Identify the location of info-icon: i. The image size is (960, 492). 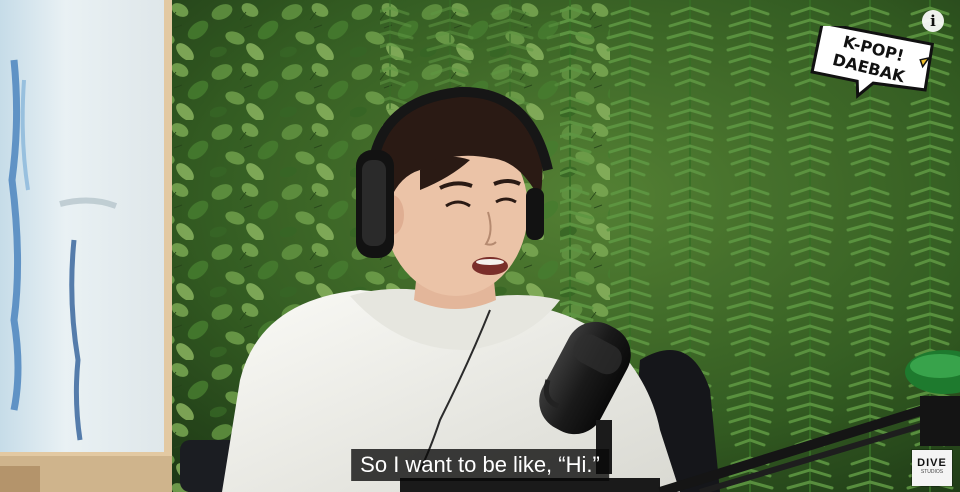
(933, 21).